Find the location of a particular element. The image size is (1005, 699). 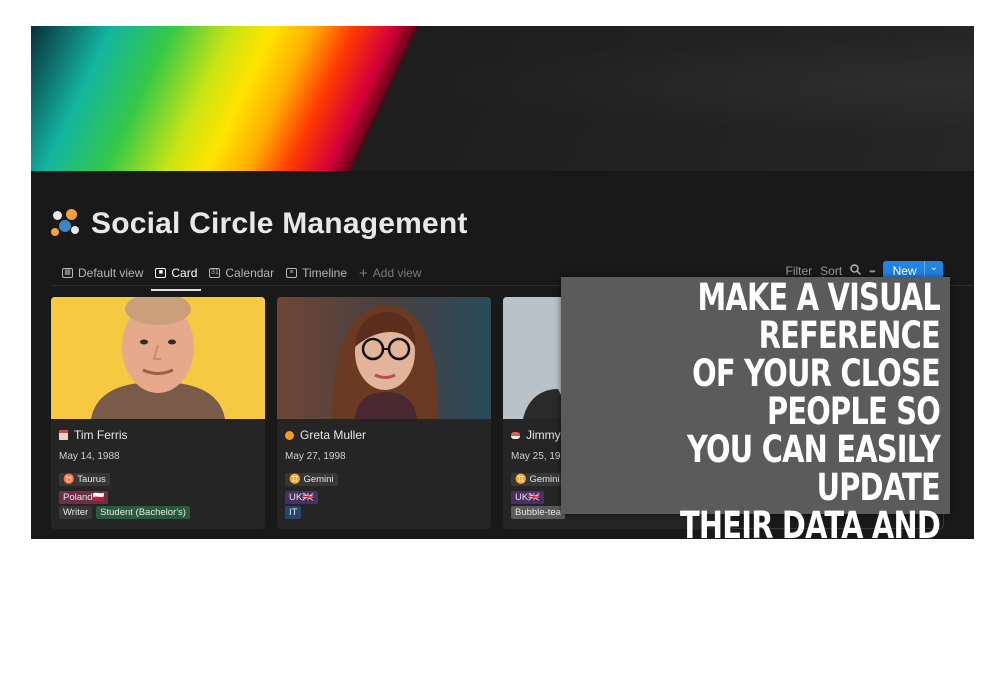

bubbles-icon is located at coordinates (66, 224).